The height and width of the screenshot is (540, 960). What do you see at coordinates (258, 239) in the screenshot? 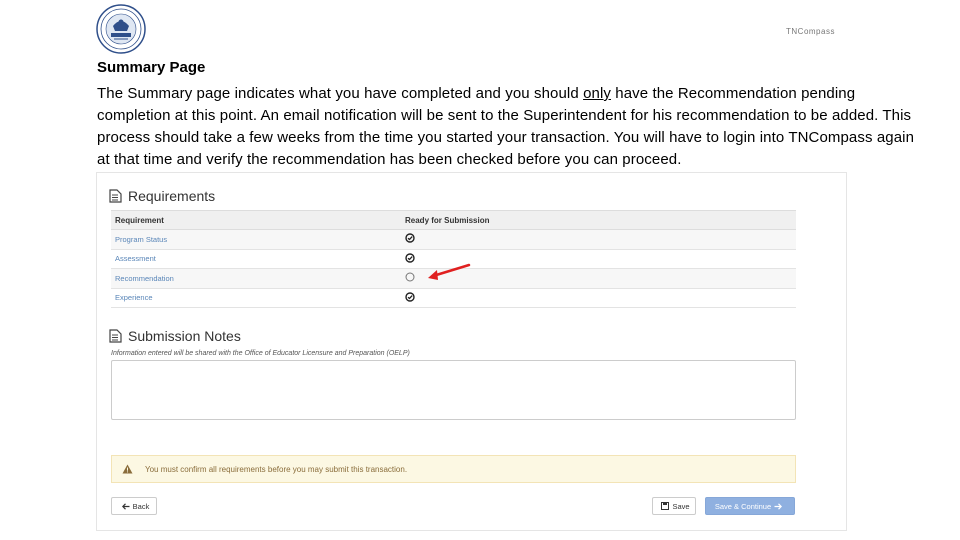
I see `requirement-link: Program Status` at bounding box center [258, 239].